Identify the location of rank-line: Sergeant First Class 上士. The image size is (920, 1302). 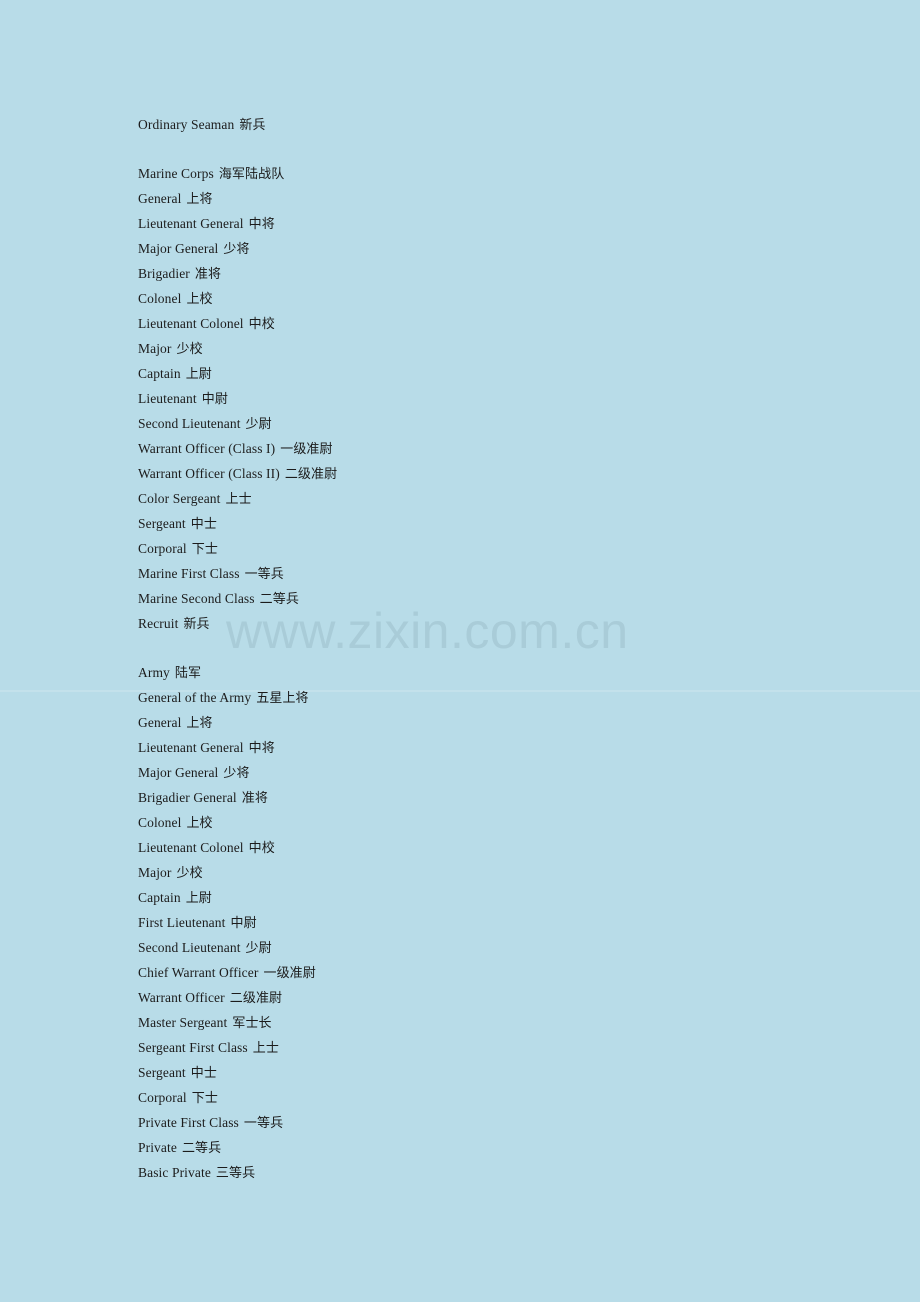
(508, 1048).